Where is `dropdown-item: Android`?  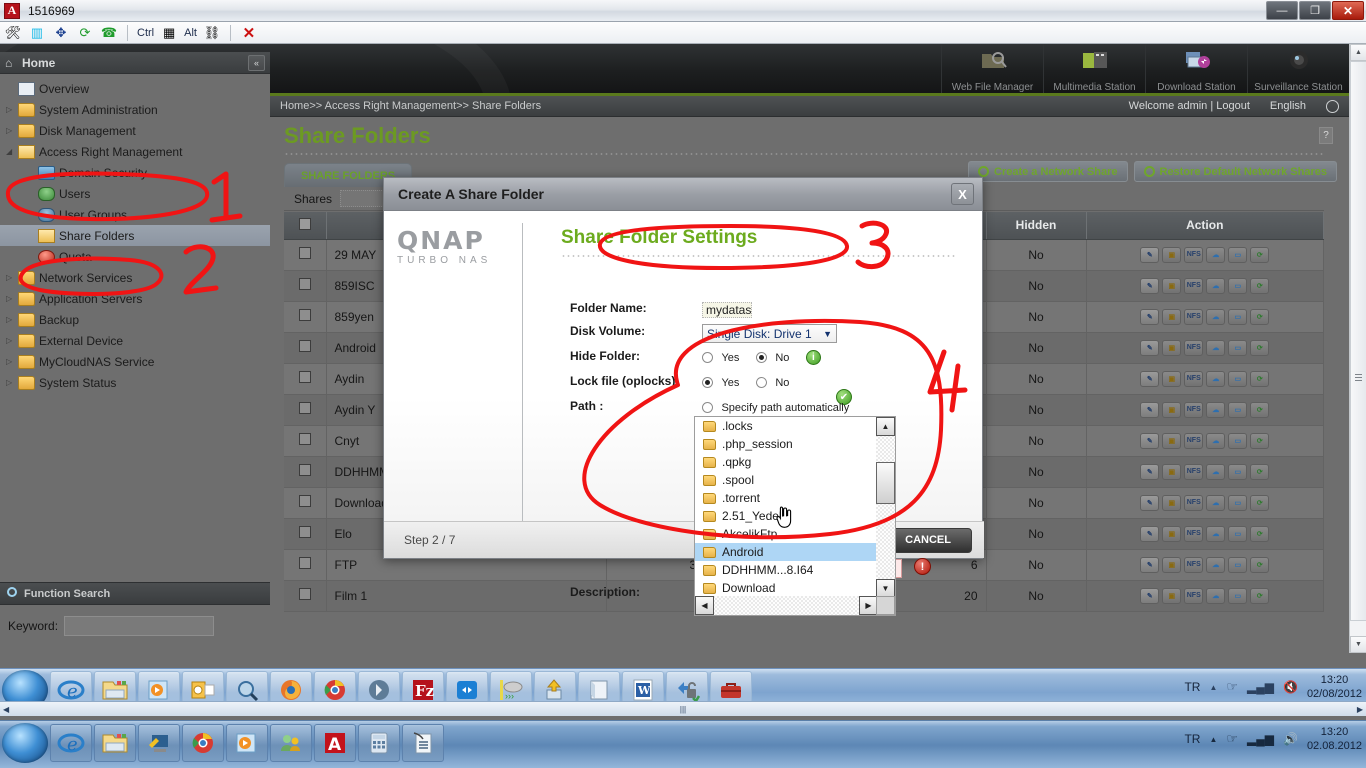 dropdown-item: Android is located at coordinates (786, 552).